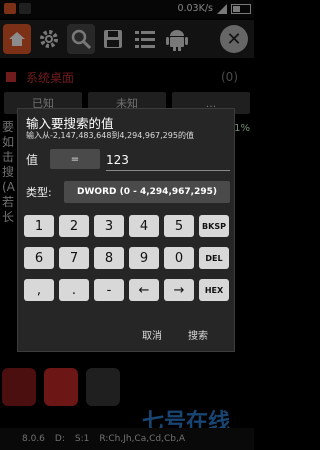 The width and height of the screenshot is (320, 450). Describe the element at coordinates (144, 258) in the screenshot. I see `key-9: 9` at that location.